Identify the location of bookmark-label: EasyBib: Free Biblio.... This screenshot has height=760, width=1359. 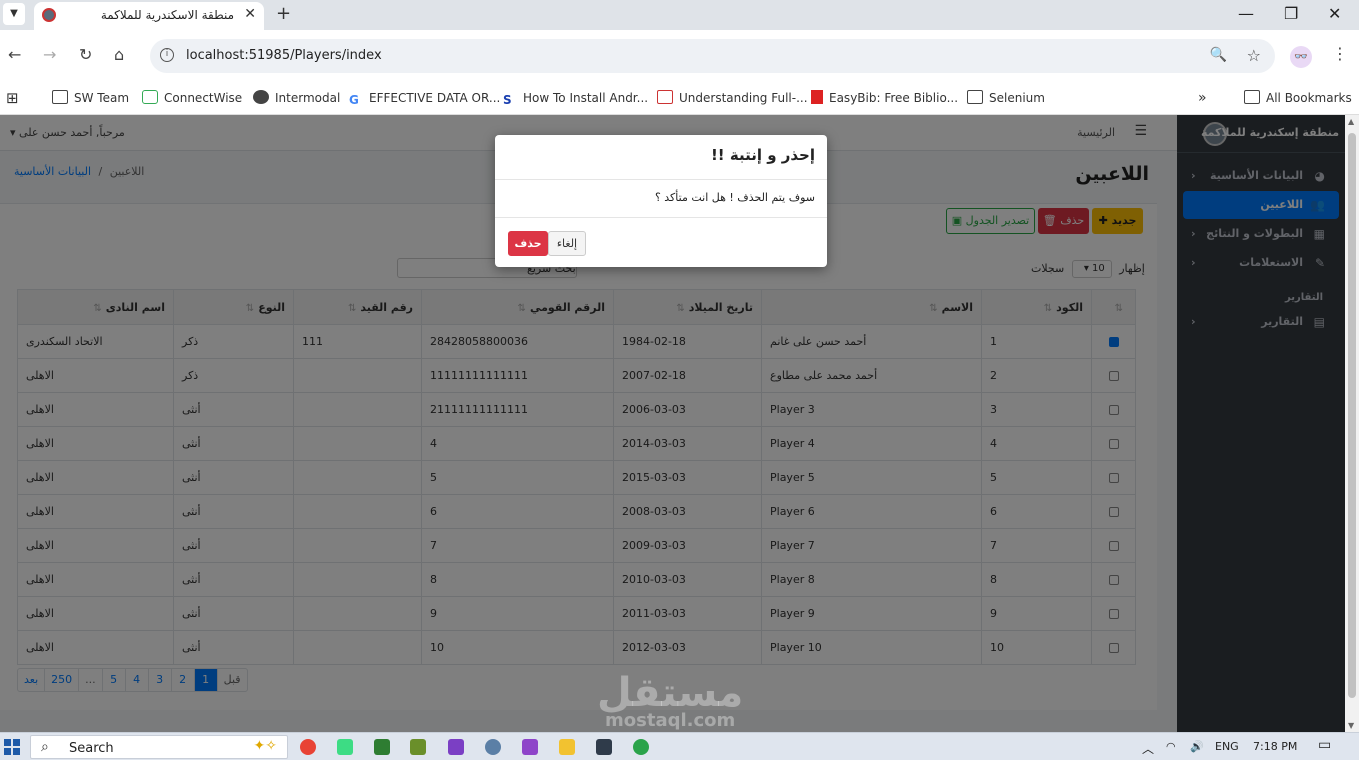
(894, 98).